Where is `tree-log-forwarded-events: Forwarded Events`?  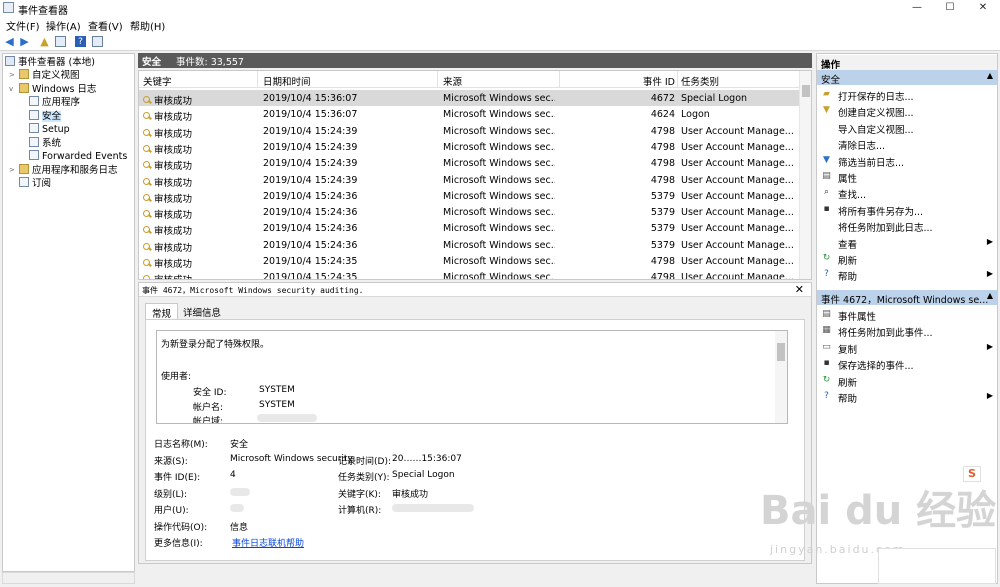
tree-log-forwarded-events: Forwarded Events is located at coordinates (78, 156).